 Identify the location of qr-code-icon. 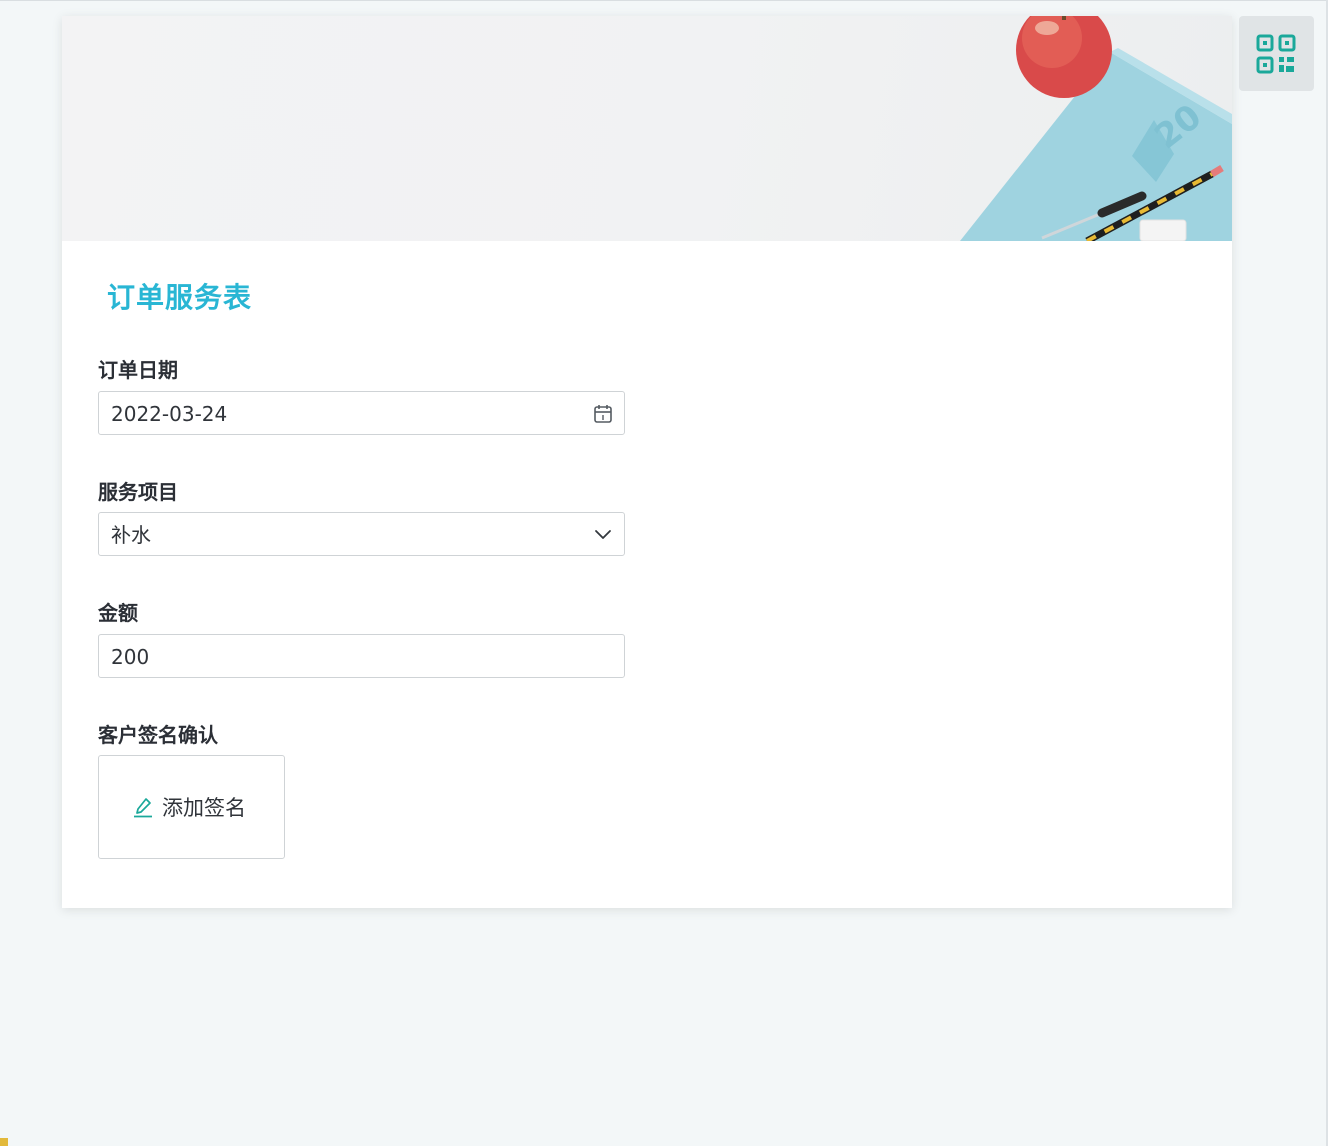
(1276, 54).